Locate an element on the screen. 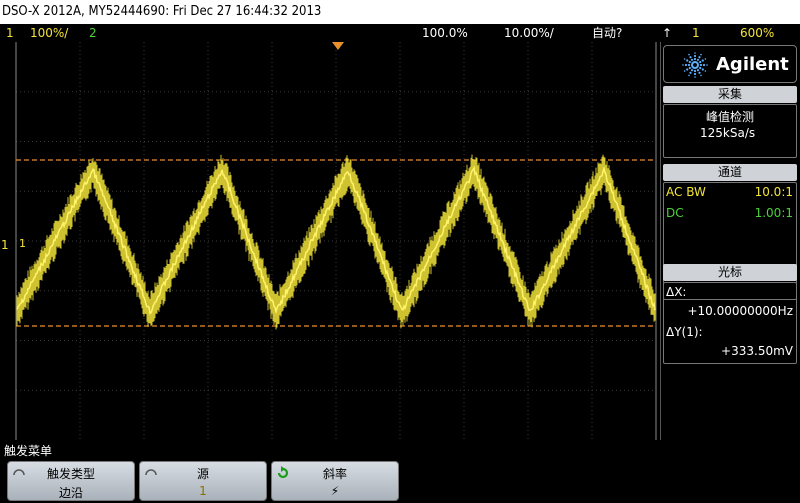 Image resolution: width=800 pixels, height=503 pixels. trigger-mode: 自动? is located at coordinates (607, 33).